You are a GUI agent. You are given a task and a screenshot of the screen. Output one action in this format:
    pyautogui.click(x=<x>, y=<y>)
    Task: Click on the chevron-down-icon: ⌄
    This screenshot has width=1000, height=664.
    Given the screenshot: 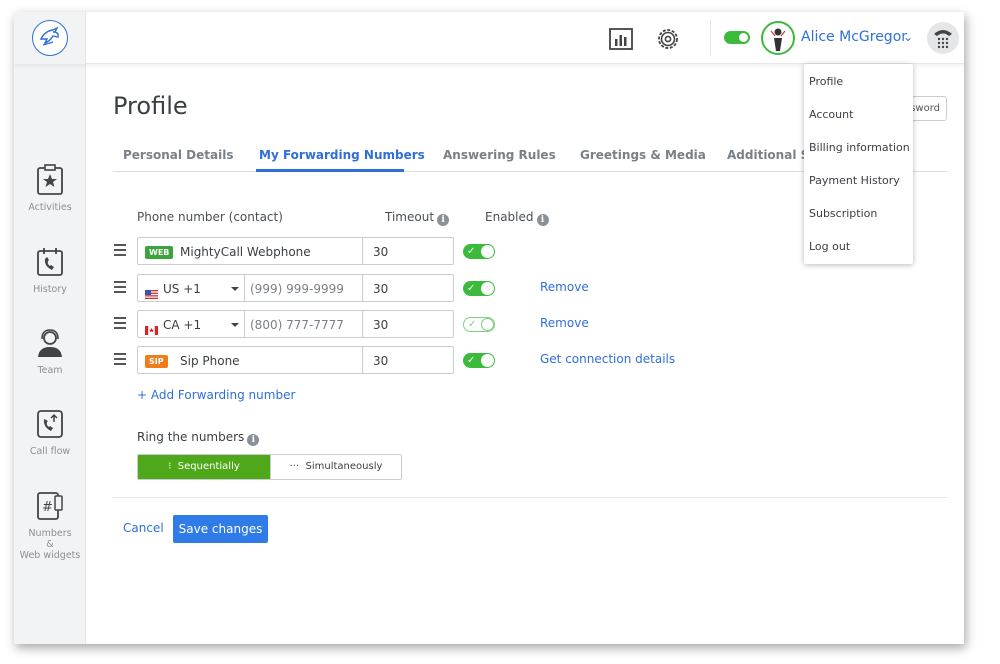 What is the action you would take?
    pyautogui.click(x=908, y=37)
    